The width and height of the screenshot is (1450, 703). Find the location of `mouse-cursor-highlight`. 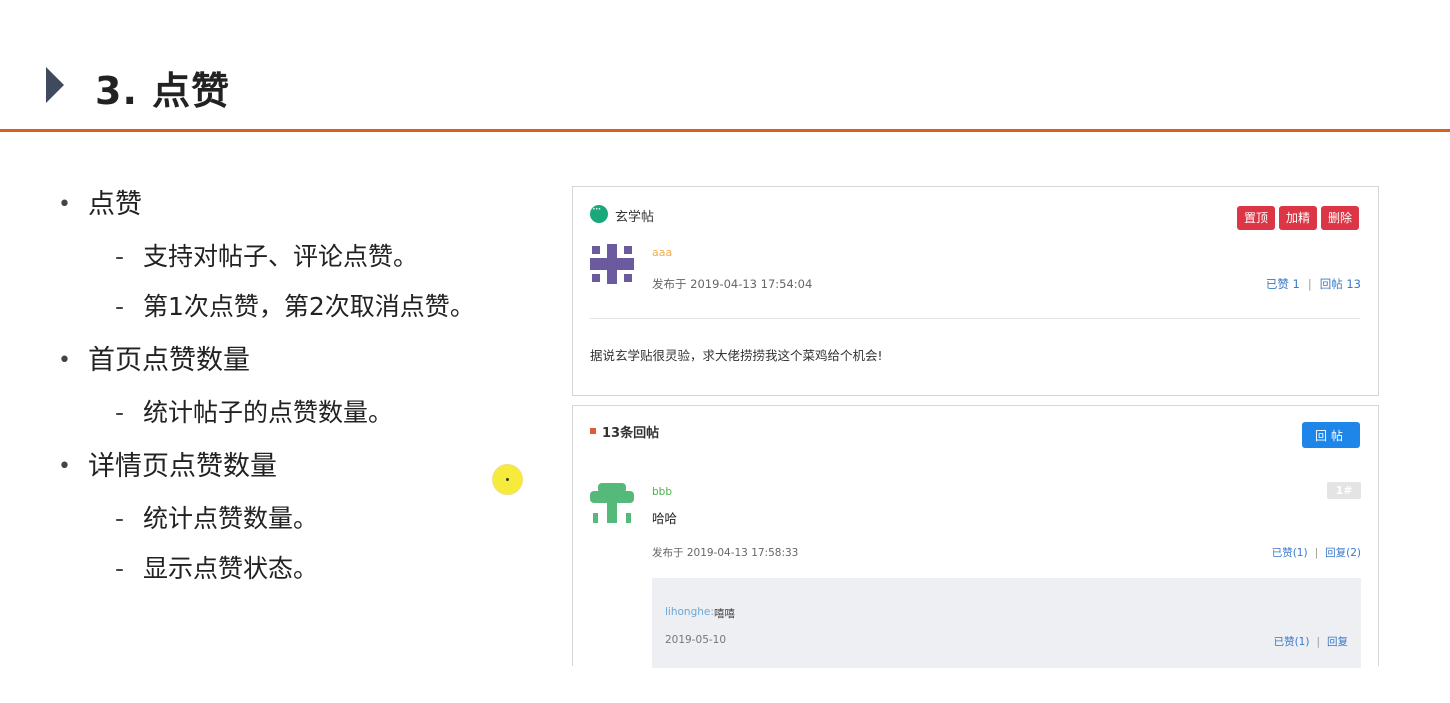

mouse-cursor-highlight is located at coordinates (507, 479).